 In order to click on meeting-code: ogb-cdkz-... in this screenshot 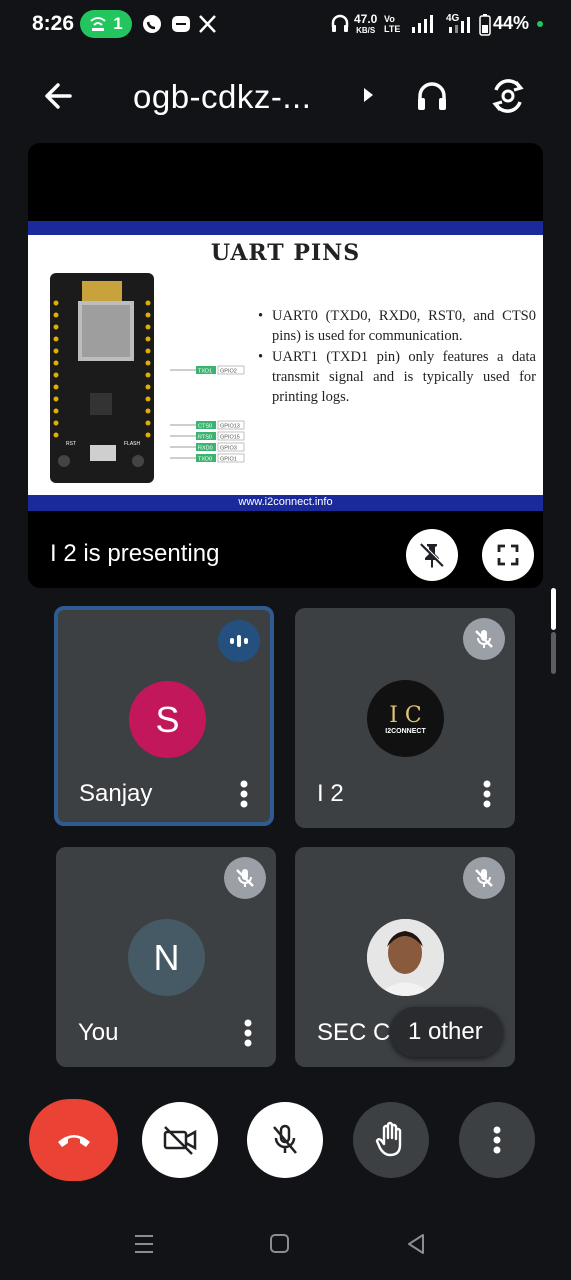, I will do `click(222, 97)`.